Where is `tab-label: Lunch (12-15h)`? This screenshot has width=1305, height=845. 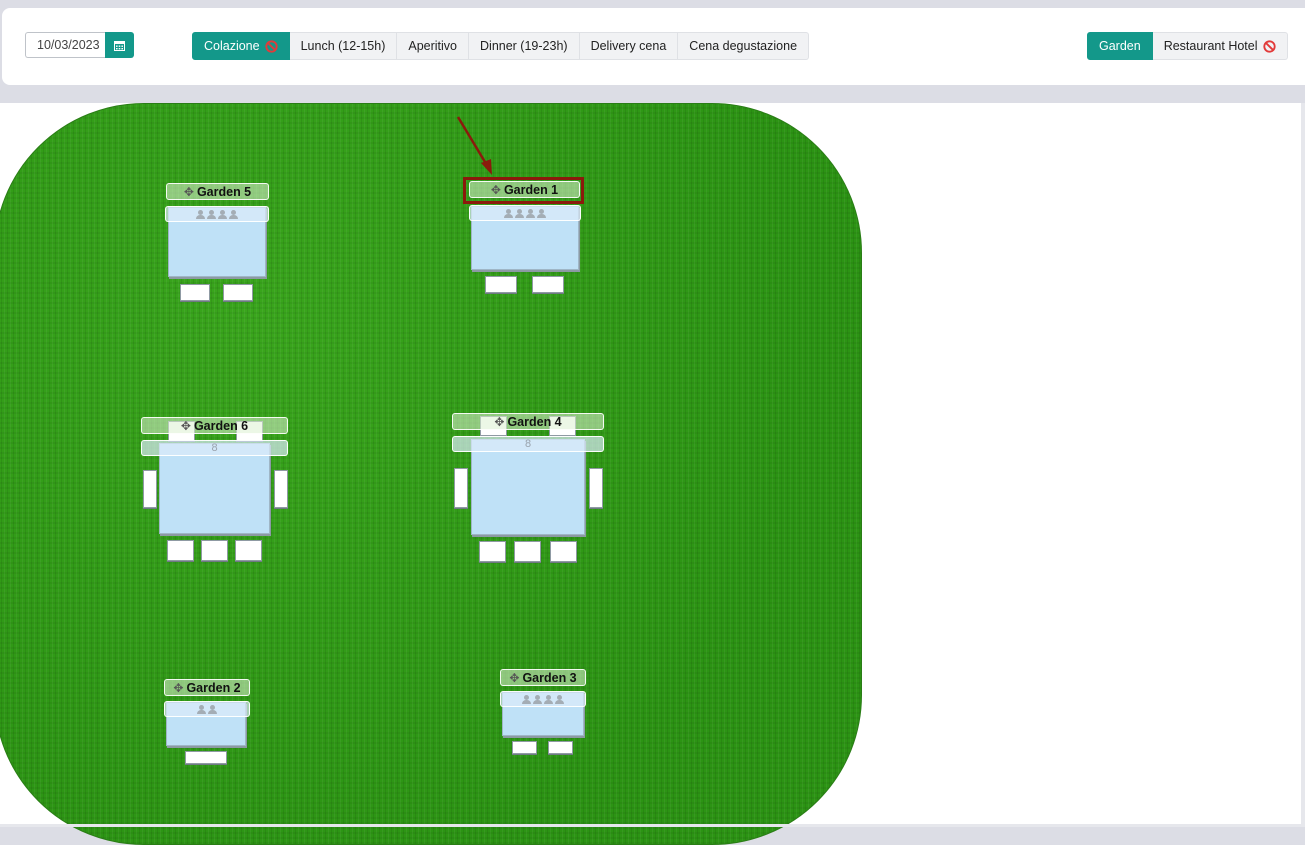
tab-label: Lunch (12-15h) is located at coordinates (343, 46).